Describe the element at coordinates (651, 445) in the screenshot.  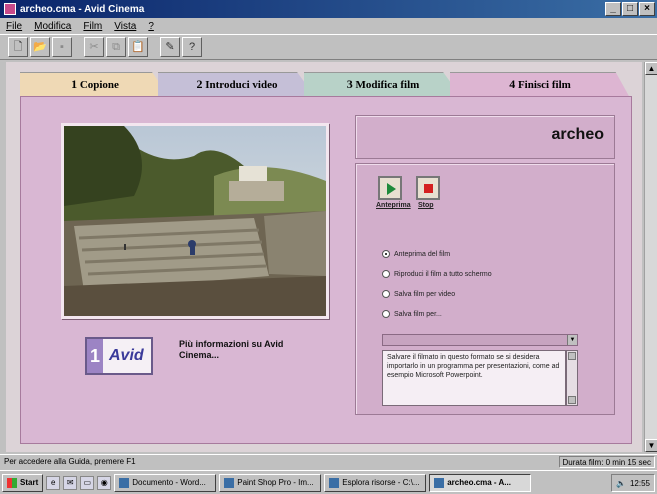
I see `scroll-down-icon: ▼` at that location.